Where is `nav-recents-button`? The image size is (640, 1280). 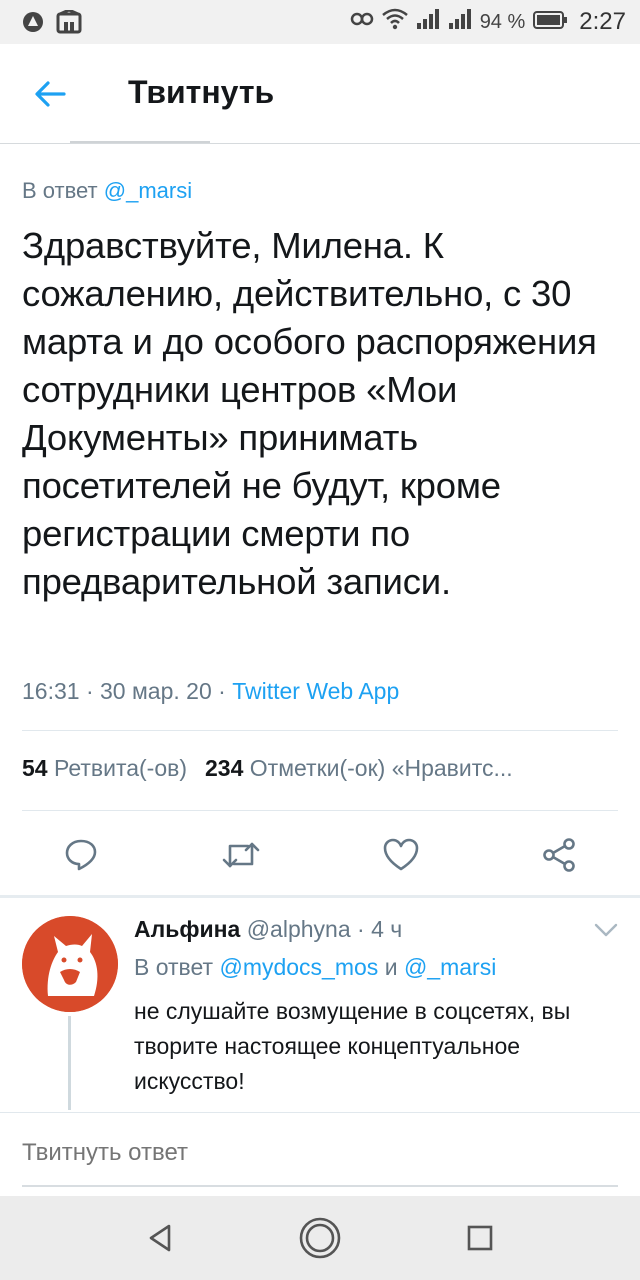 nav-recents-button is located at coordinates (480, 1238).